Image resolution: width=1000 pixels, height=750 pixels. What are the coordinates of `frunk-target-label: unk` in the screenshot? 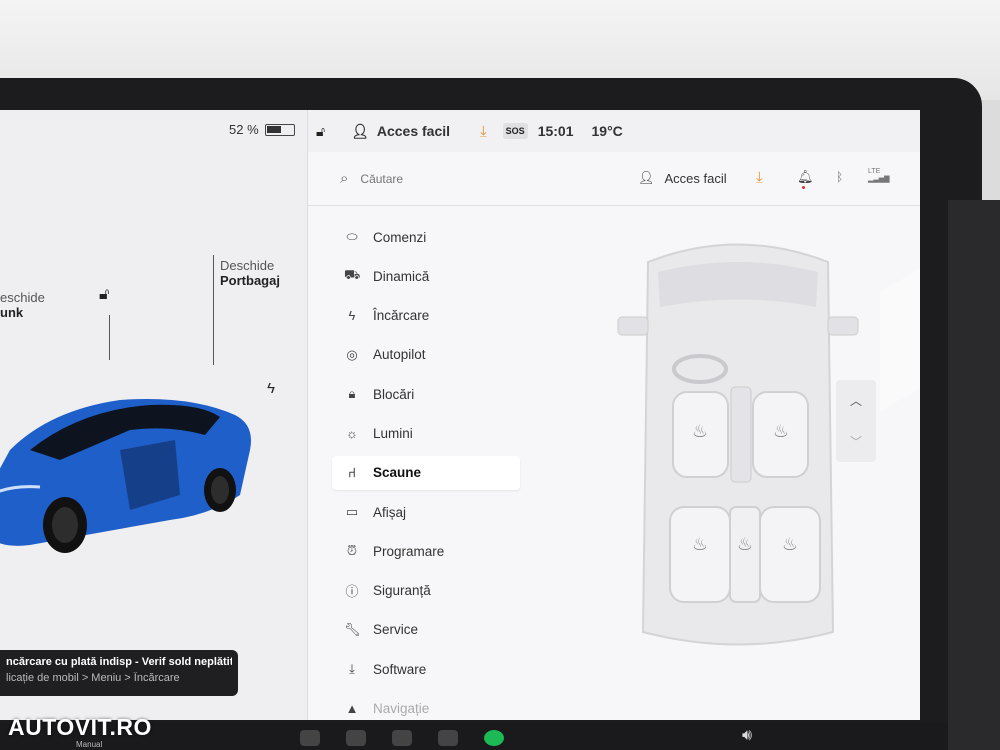 It's located at (12, 312).